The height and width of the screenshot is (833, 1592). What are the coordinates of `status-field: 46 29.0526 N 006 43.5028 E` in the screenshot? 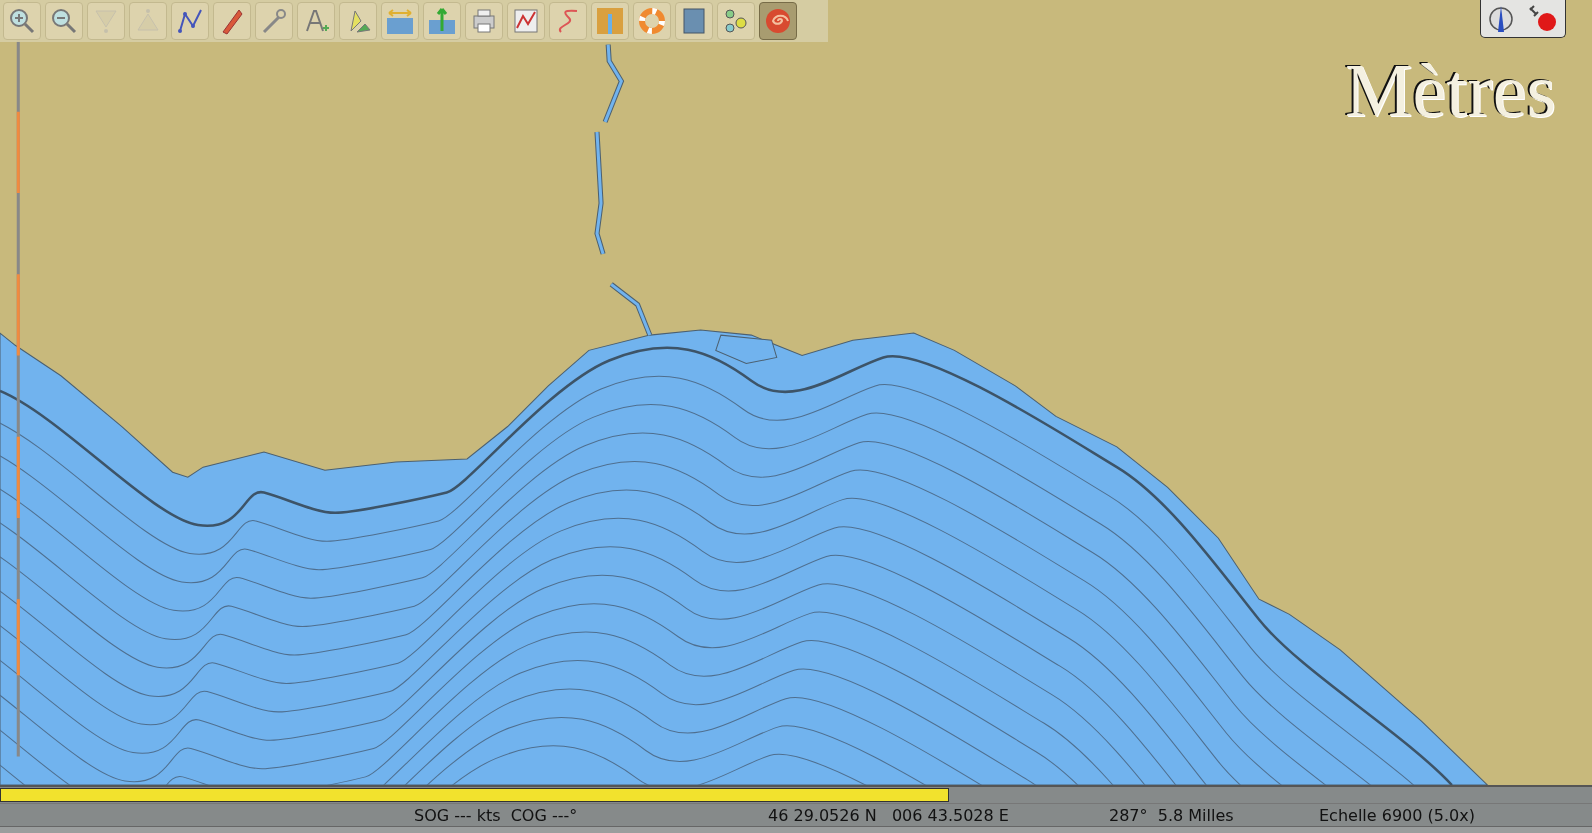 It's located at (938, 815).